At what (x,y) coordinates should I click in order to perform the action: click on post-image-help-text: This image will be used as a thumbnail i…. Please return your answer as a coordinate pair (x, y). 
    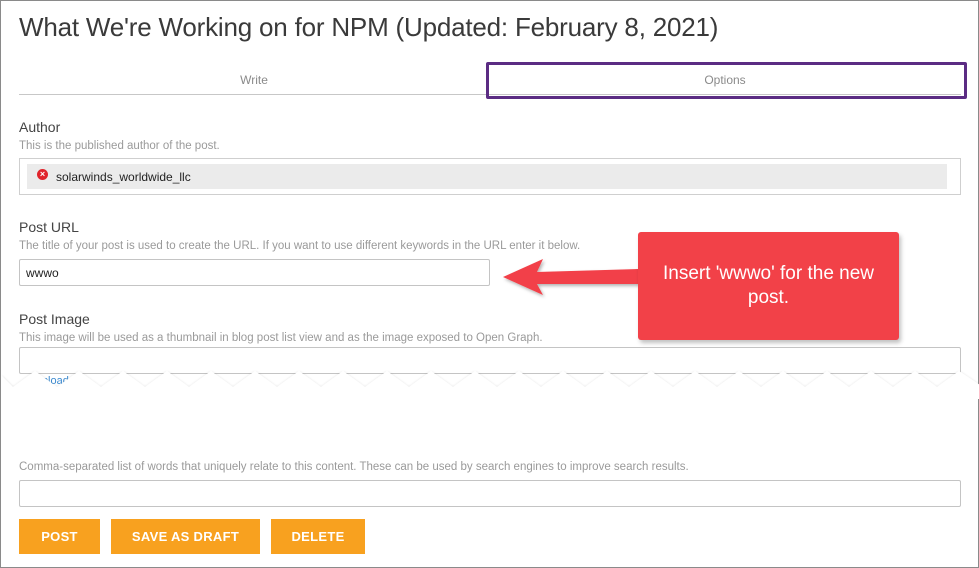
    Looking at the image, I should click on (281, 338).